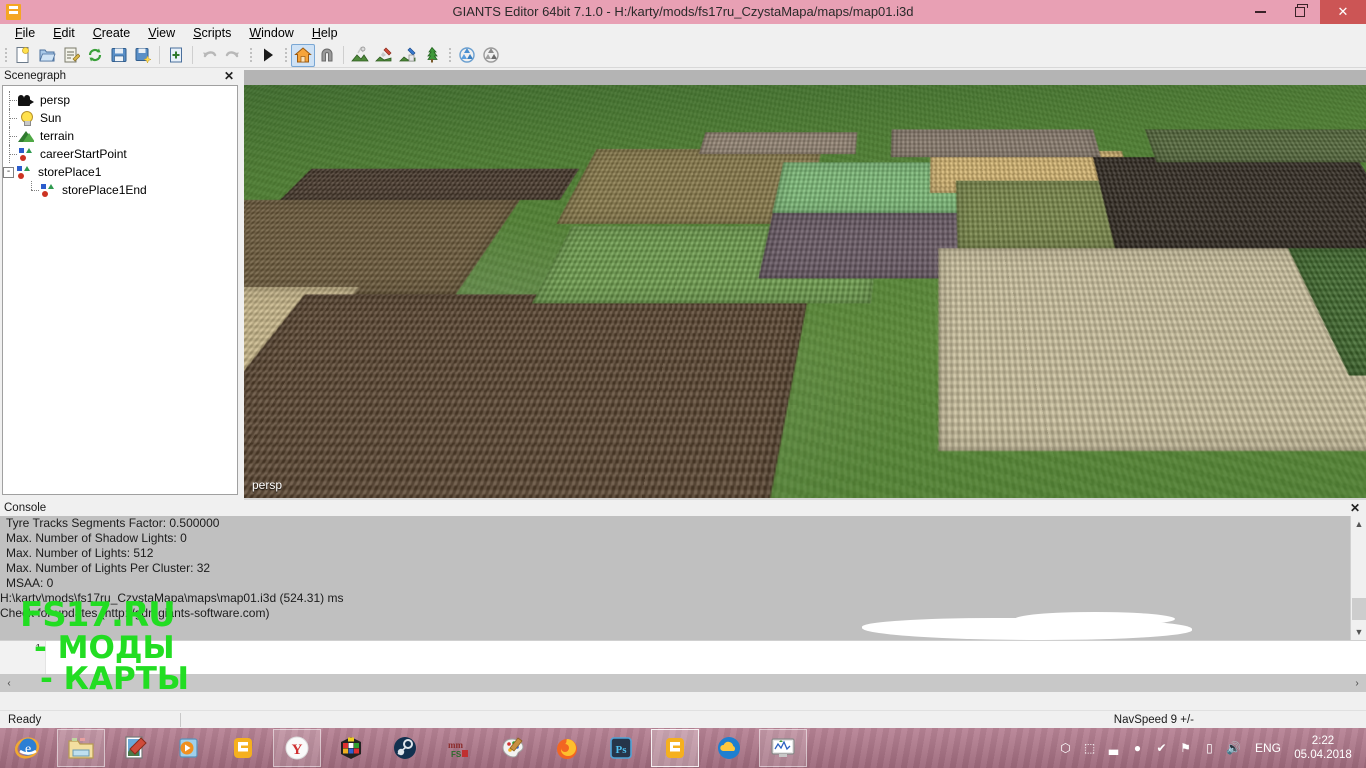 The height and width of the screenshot is (768, 1366). Describe the element at coordinates (327, 55) in the screenshot. I see `magnet-snap-button` at that location.